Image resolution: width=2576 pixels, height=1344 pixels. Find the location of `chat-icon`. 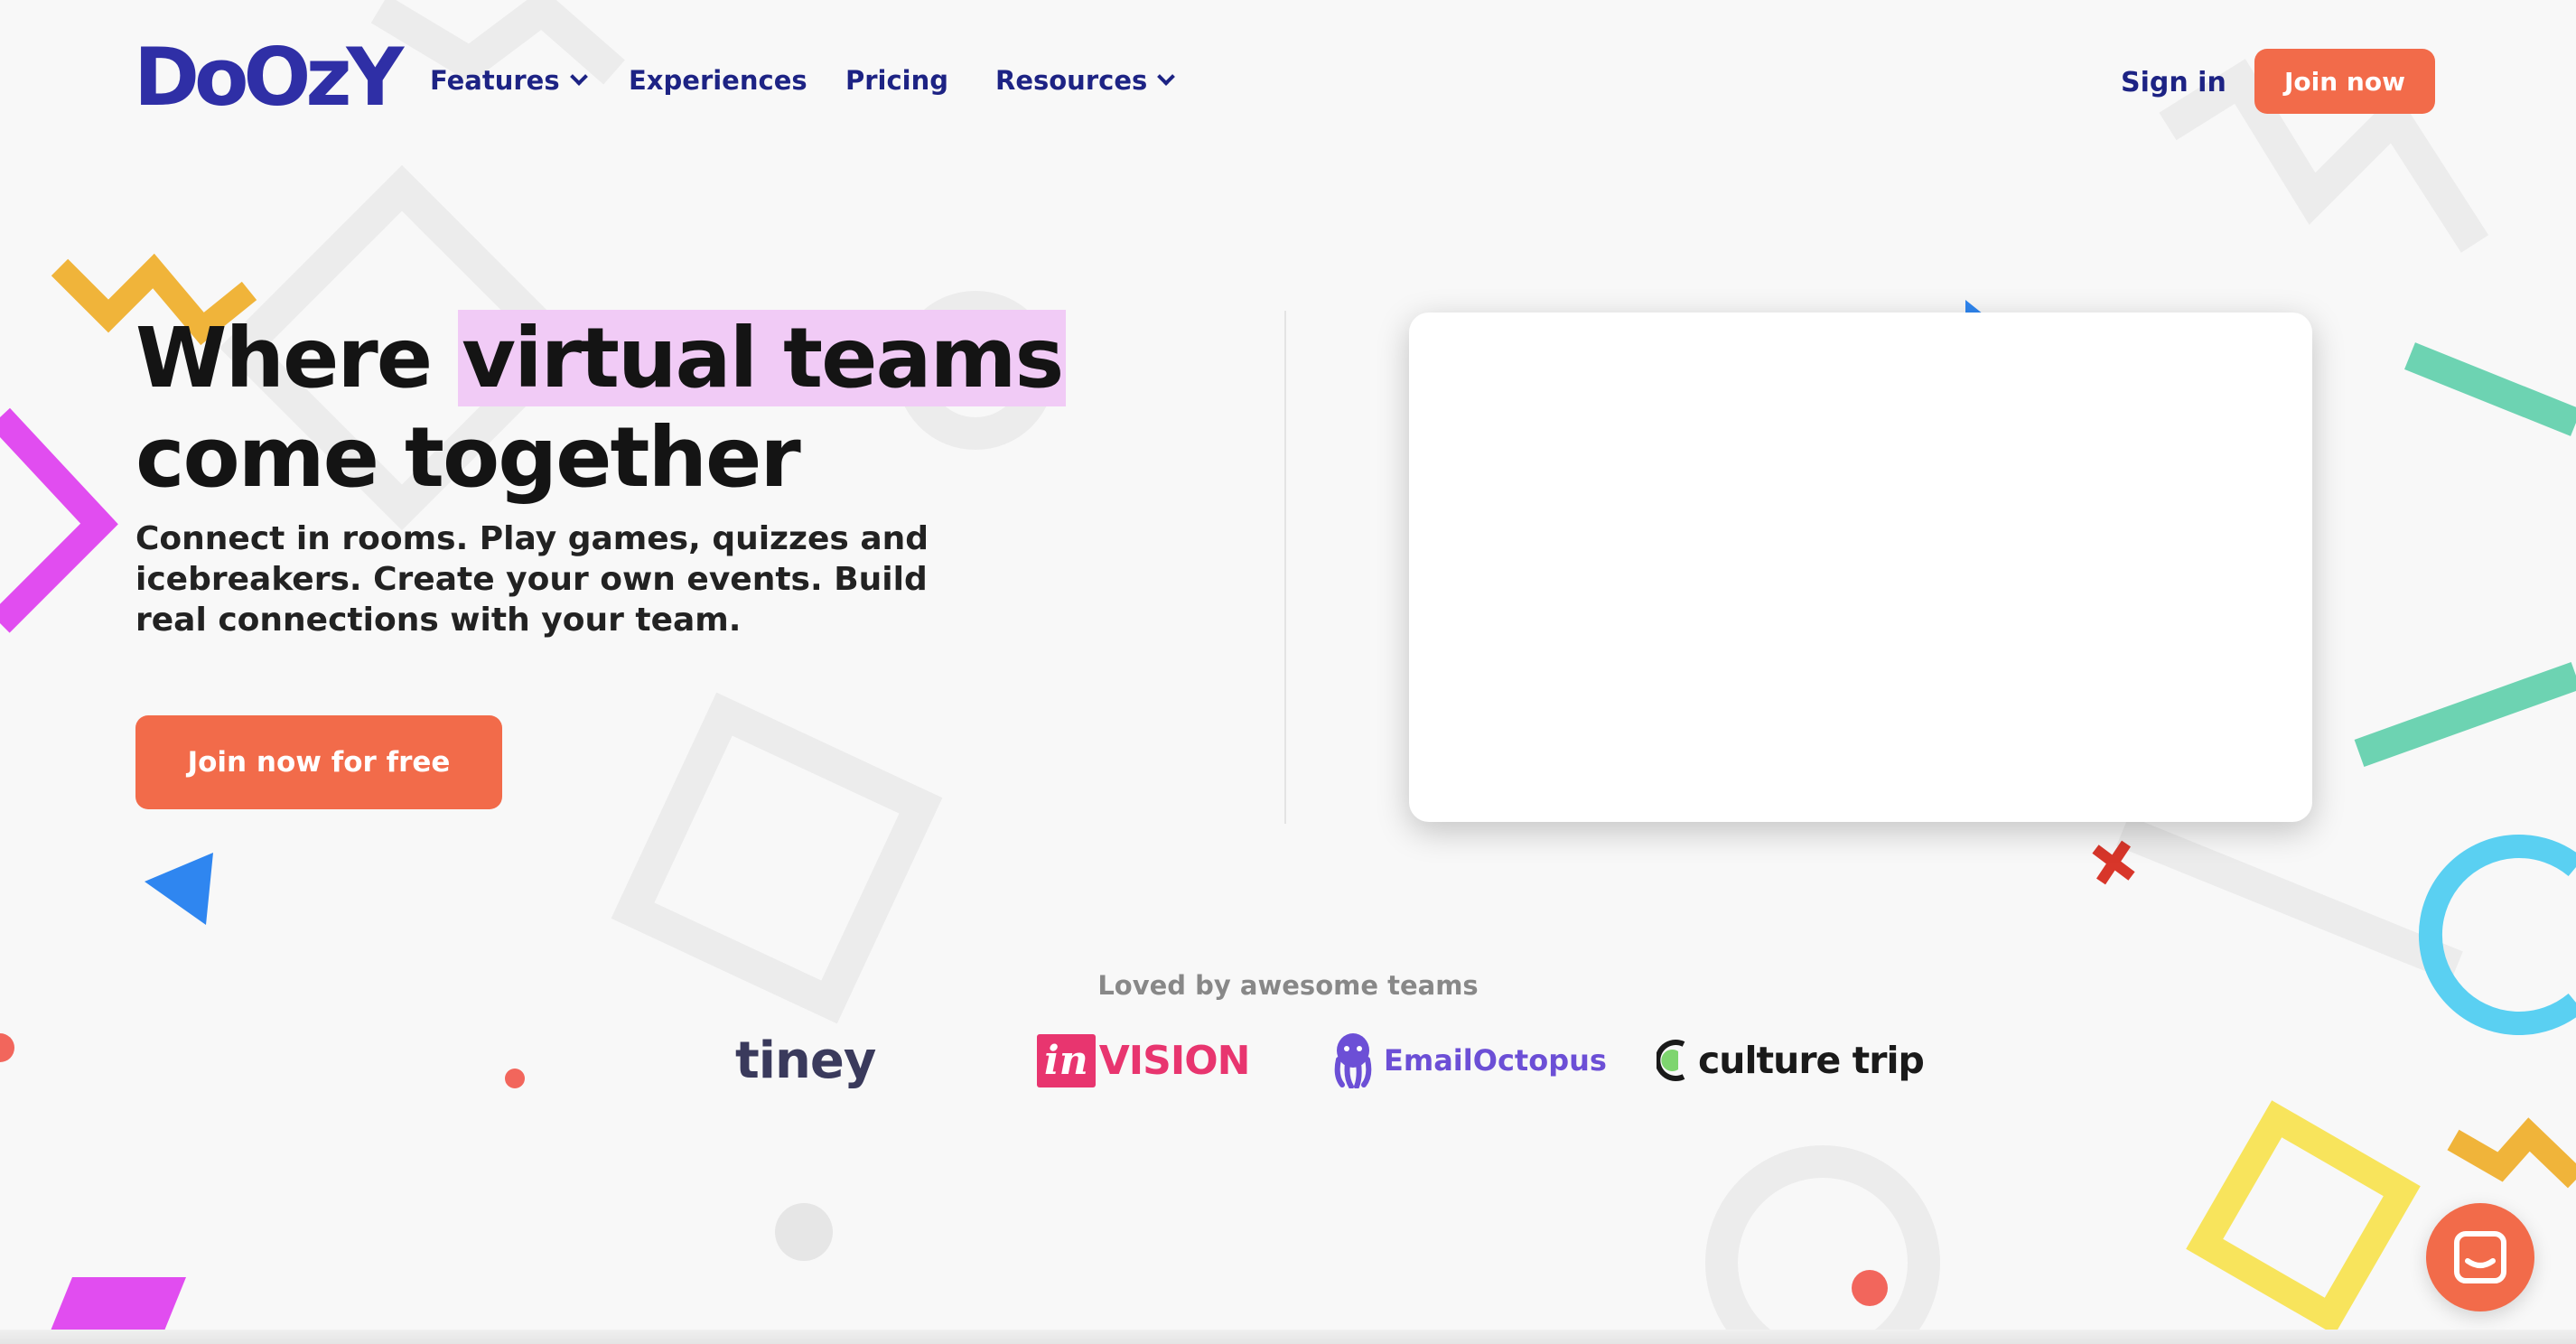

chat-icon is located at coordinates (2480, 1257).